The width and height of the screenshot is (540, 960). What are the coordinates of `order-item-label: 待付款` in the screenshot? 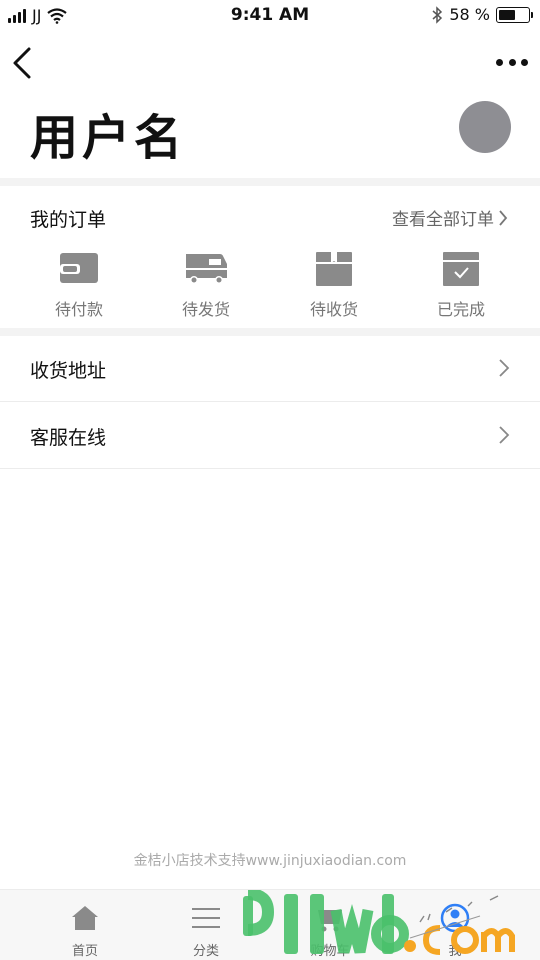 It's located at (78, 309).